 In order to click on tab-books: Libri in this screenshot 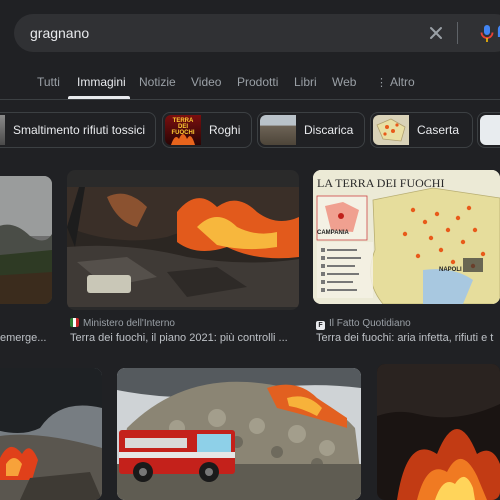, I will do `click(305, 82)`.